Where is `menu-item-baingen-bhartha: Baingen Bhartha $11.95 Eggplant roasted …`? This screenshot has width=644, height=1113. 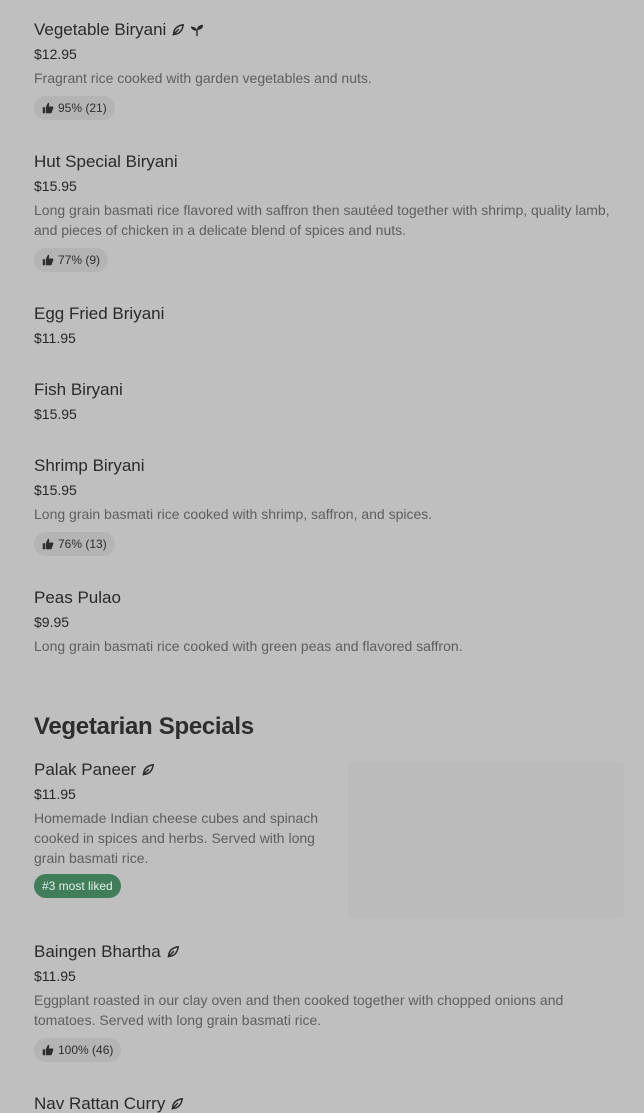 menu-item-baingen-bhartha: Baingen Bhartha $11.95 Eggplant roasted … is located at coordinates (324, 1001).